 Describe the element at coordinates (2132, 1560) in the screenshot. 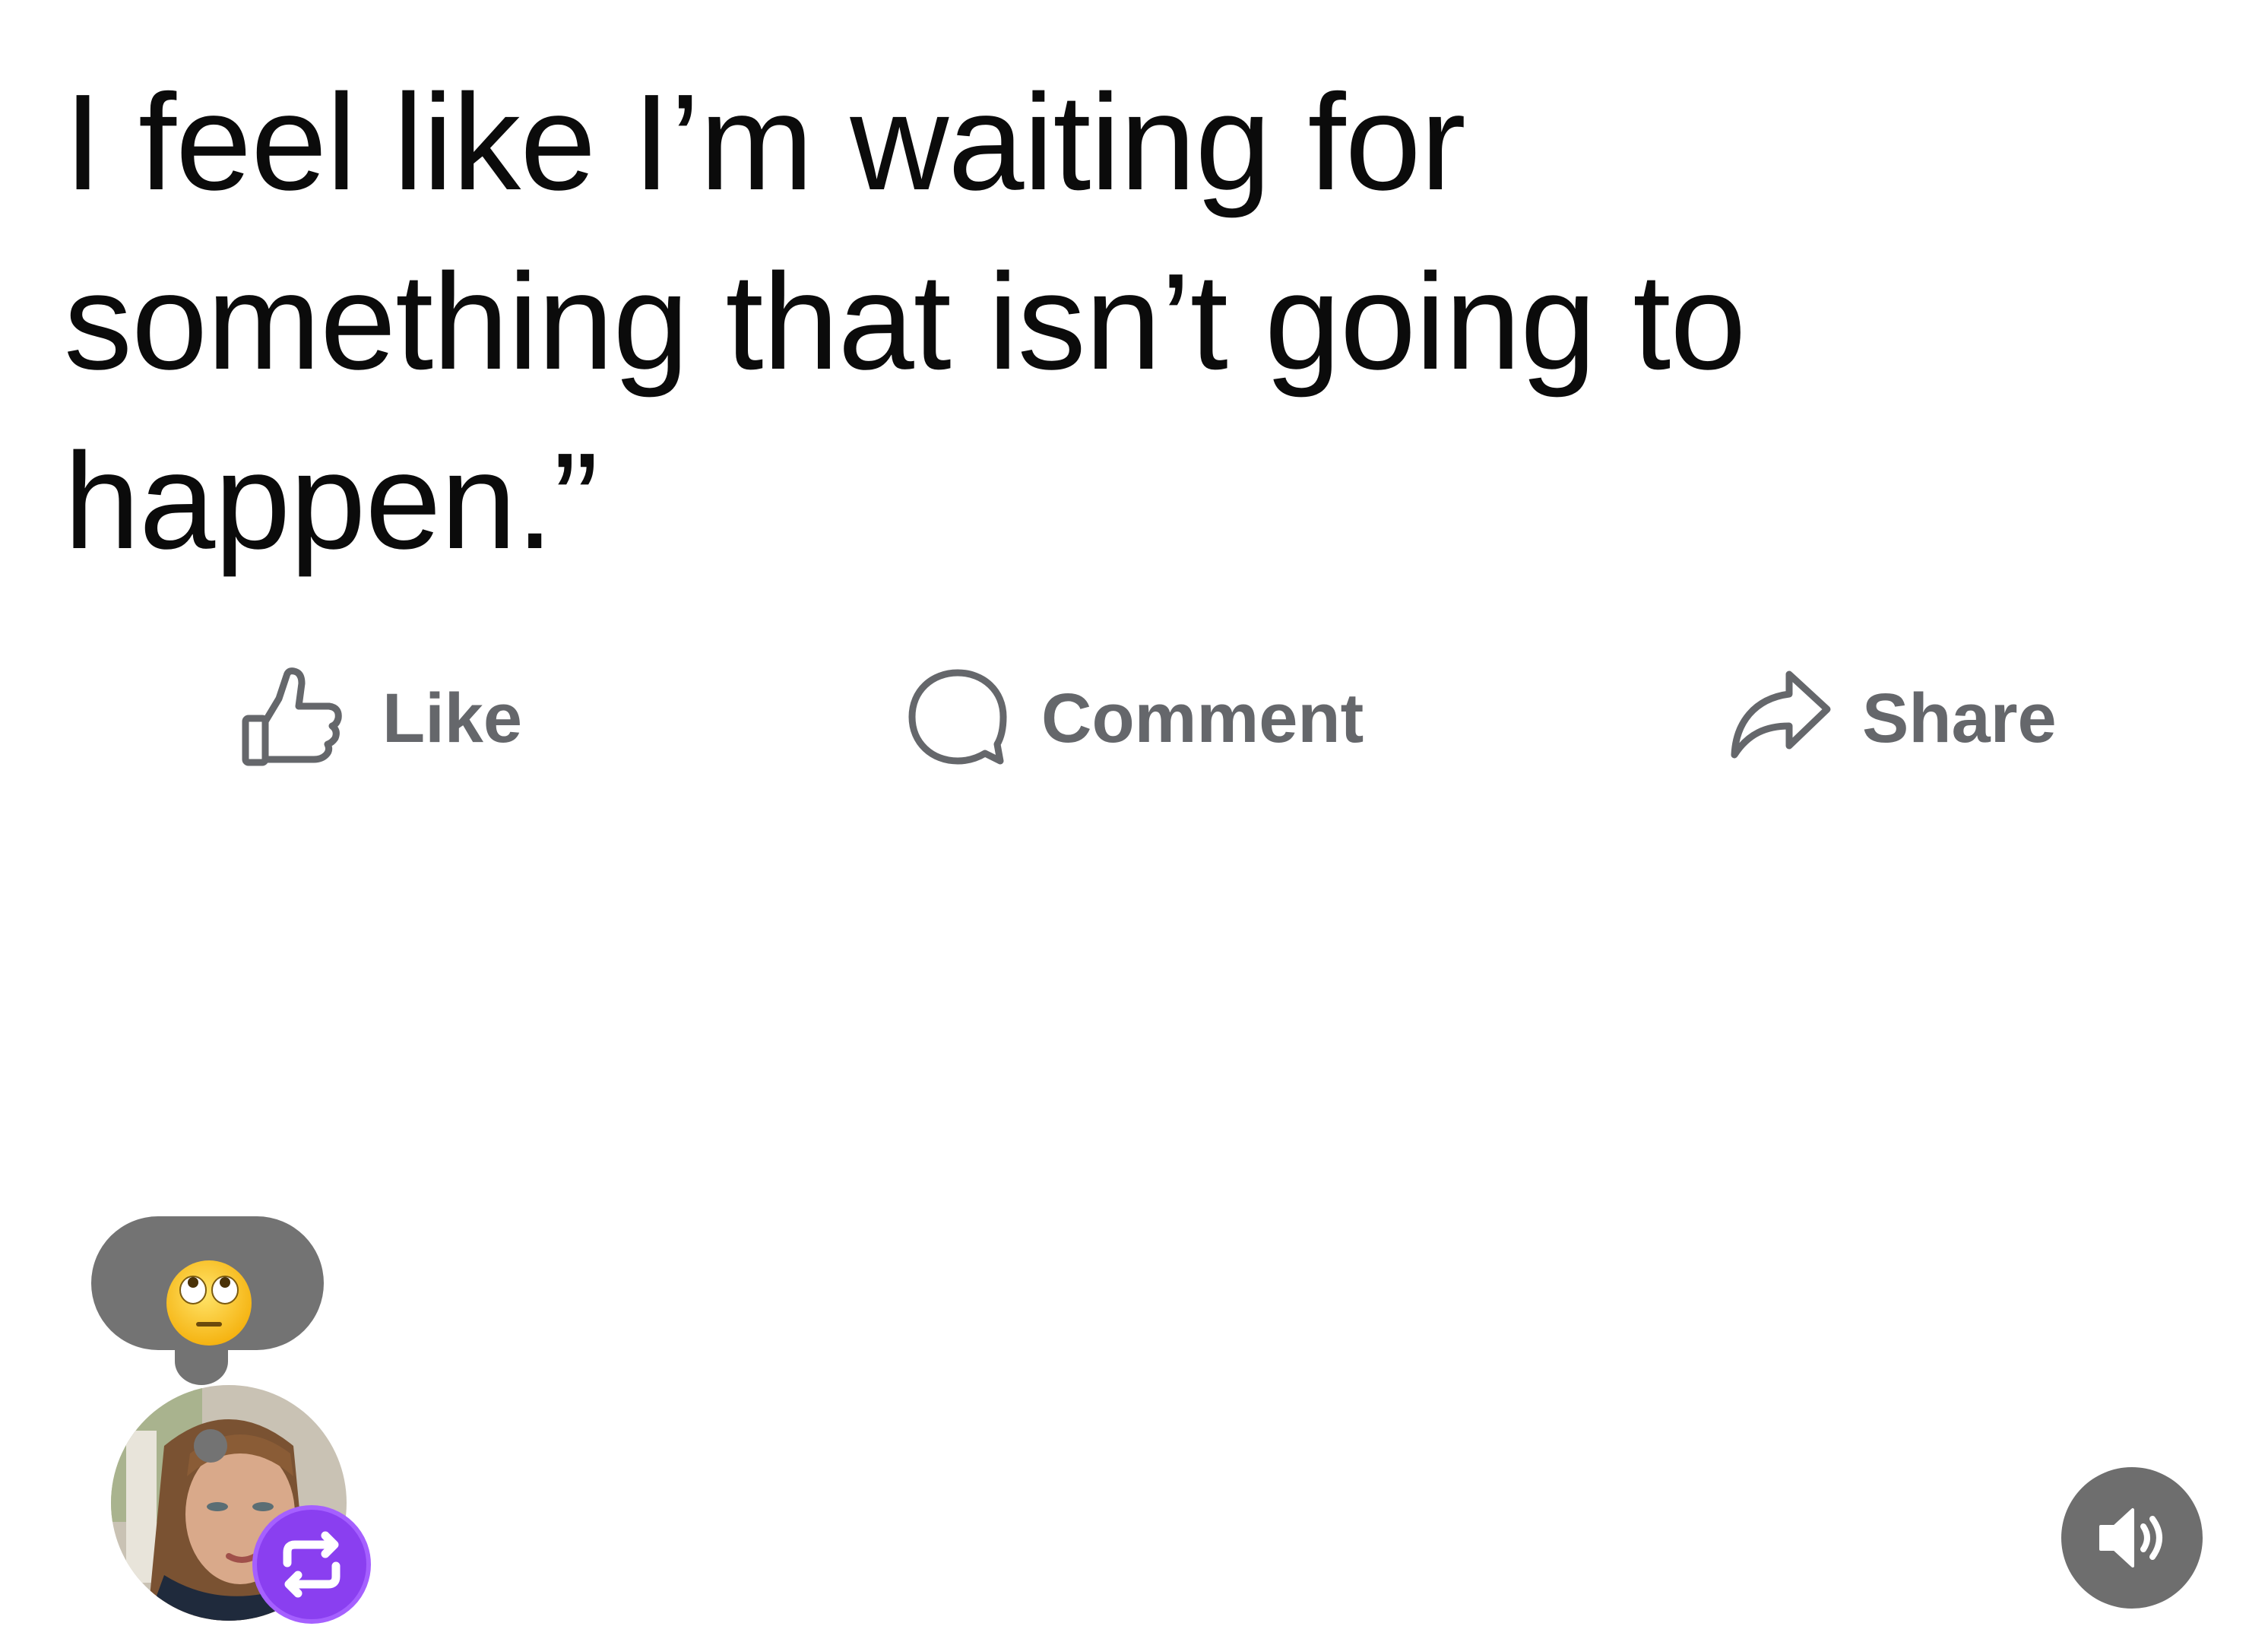

I see `speaker-volume-icon` at that location.